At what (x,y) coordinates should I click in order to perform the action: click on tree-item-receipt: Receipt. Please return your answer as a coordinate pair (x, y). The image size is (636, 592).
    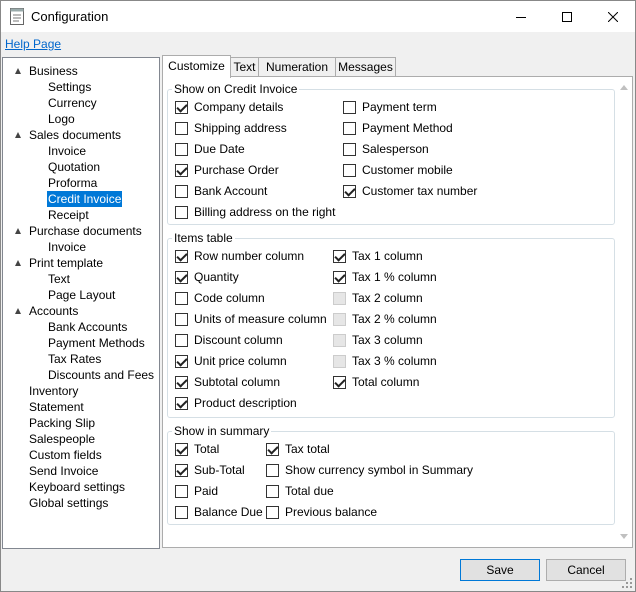
    Looking at the image, I should click on (81, 215).